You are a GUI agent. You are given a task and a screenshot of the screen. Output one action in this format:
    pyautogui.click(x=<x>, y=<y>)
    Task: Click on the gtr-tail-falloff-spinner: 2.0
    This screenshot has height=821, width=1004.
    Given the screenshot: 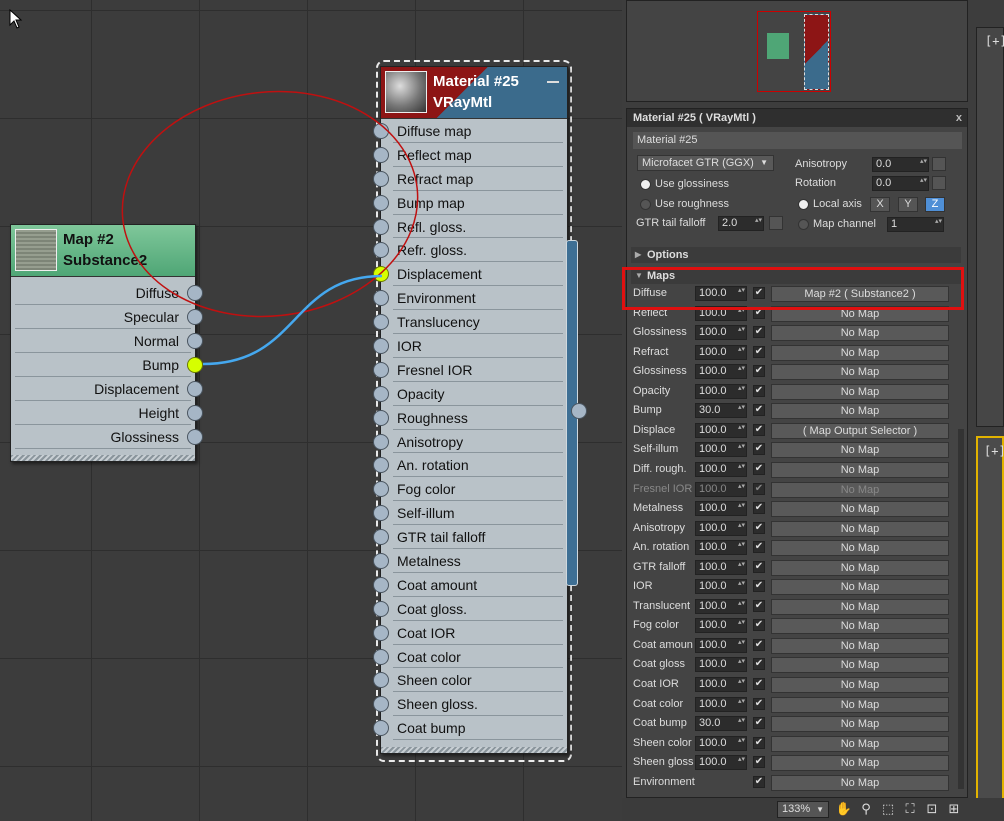 What is the action you would take?
    pyautogui.click(x=741, y=223)
    